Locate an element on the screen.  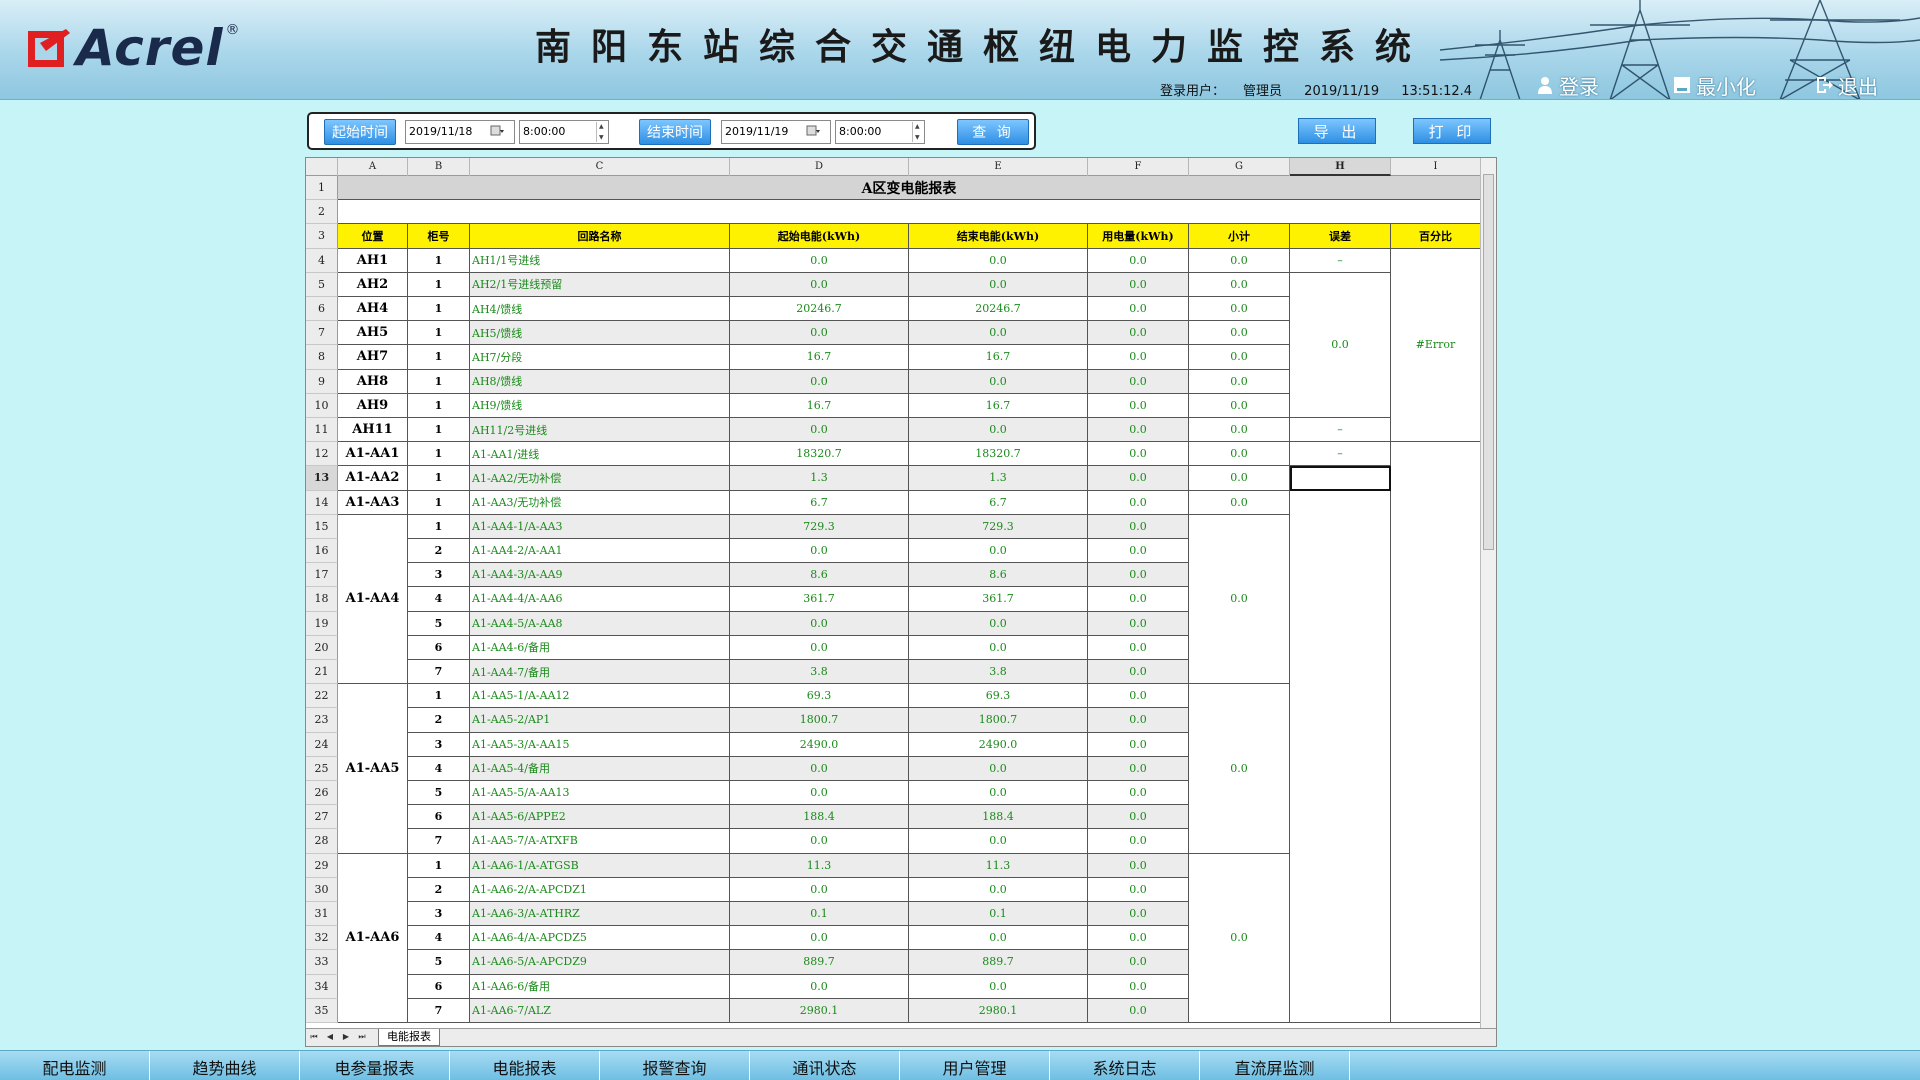
row-header: 18 is located at coordinates (322, 599).